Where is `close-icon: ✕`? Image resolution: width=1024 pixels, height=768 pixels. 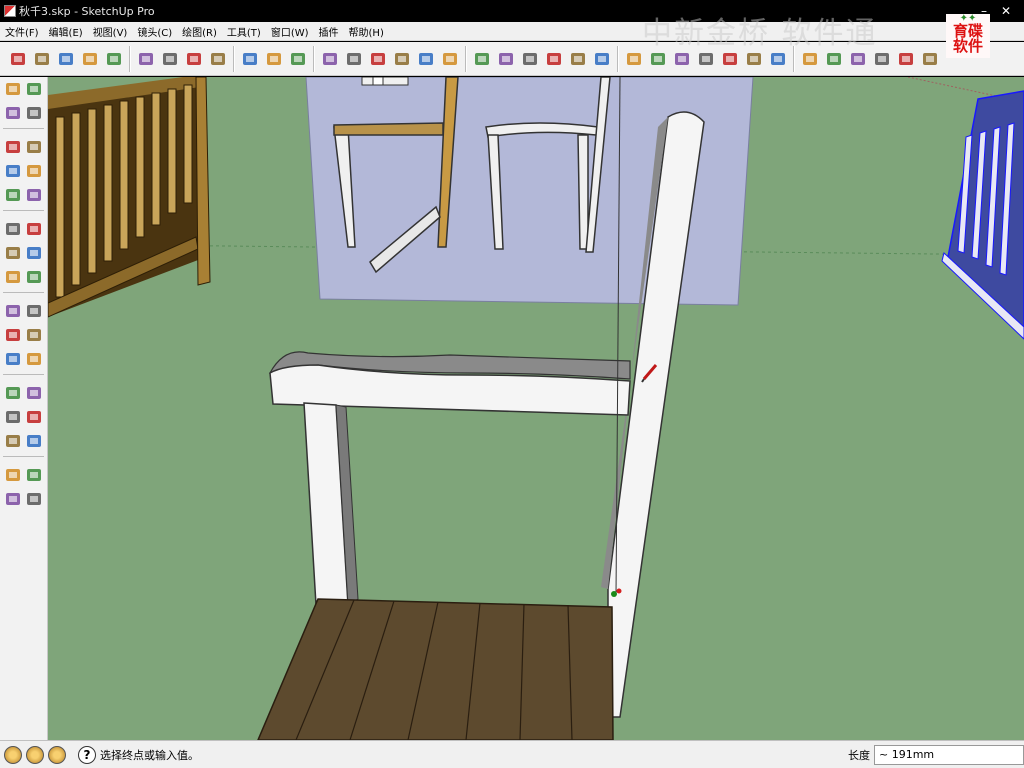 close-icon: ✕ is located at coordinates (1006, 11).